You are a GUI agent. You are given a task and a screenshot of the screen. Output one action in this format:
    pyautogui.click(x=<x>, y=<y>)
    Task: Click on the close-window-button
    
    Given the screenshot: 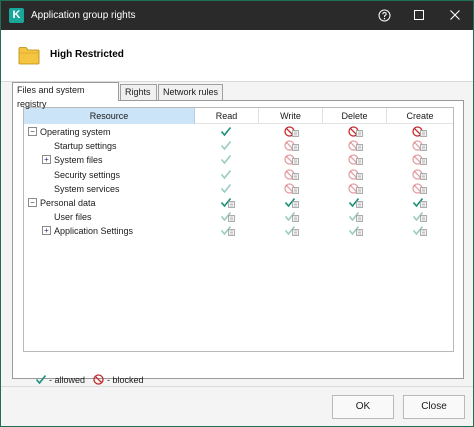 What is the action you would take?
    pyautogui.click(x=455, y=15)
    